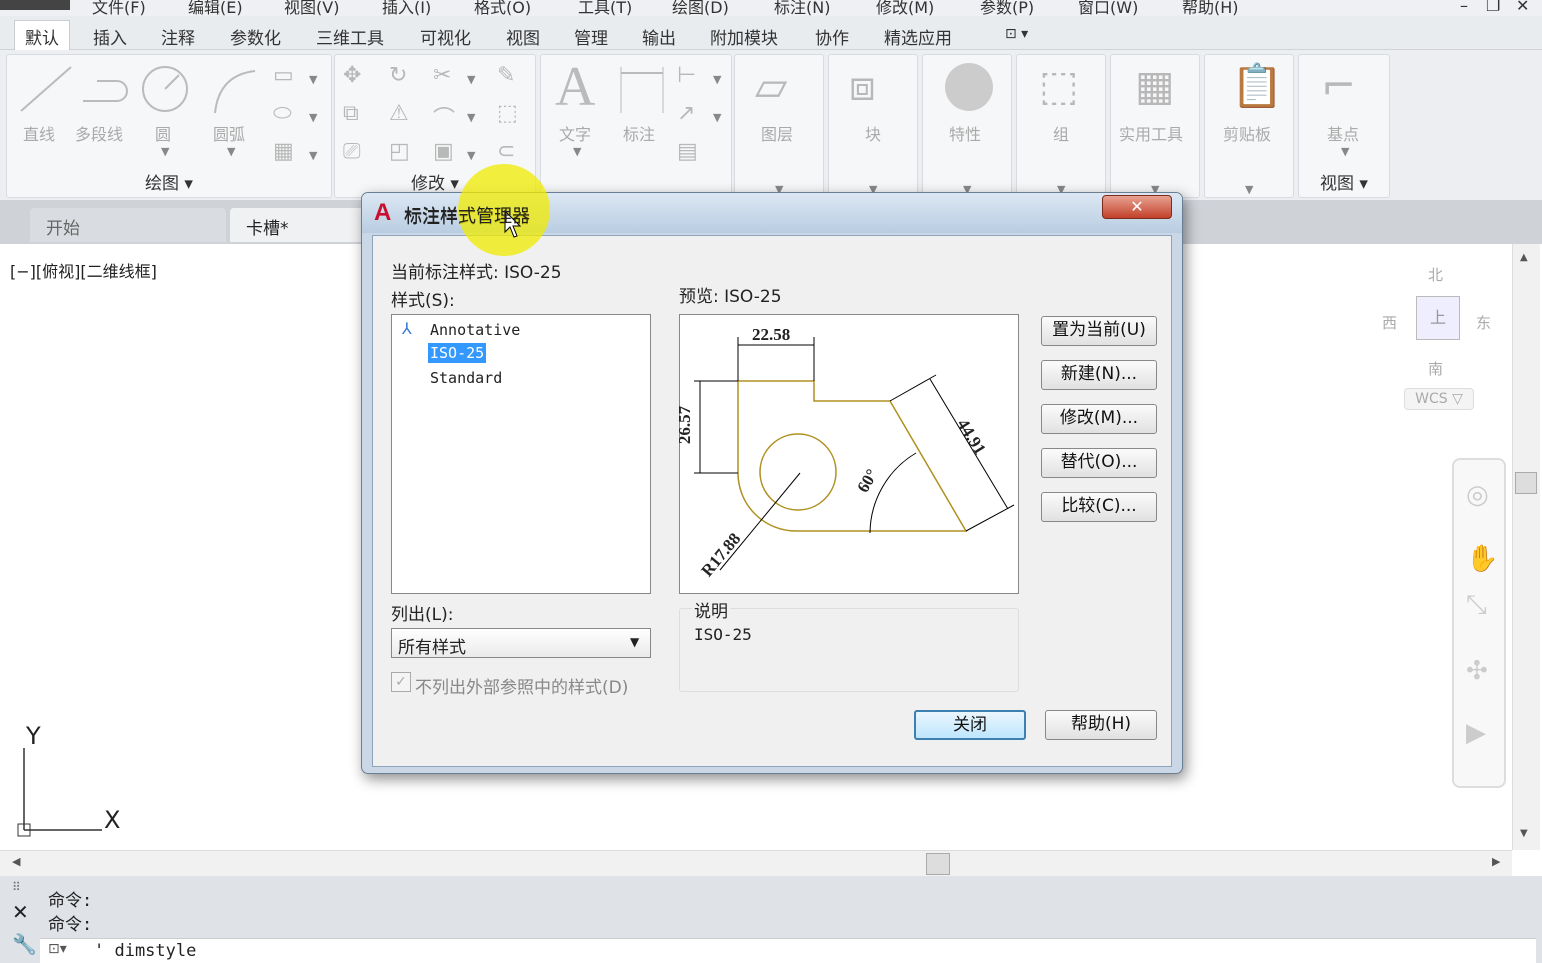 Image resolution: width=1542 pixels, height=963 pixels. What do you see at coordinates (83, 270) in the screenshot?
I see `viewport-controls: [−][俯视][二维线框]` at bounding box center [83, 270].